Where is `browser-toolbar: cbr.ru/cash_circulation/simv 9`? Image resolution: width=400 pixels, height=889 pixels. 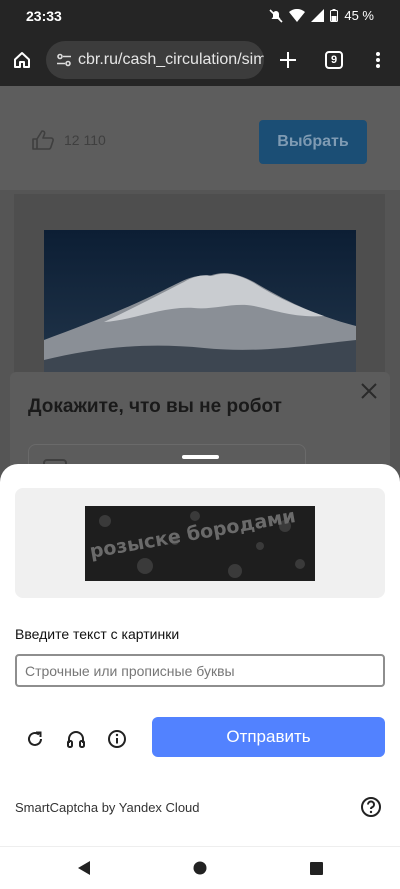
browser-toolbar: cbr.ru/cash_circulation/simv 9 is located at coordinates (200, 60).